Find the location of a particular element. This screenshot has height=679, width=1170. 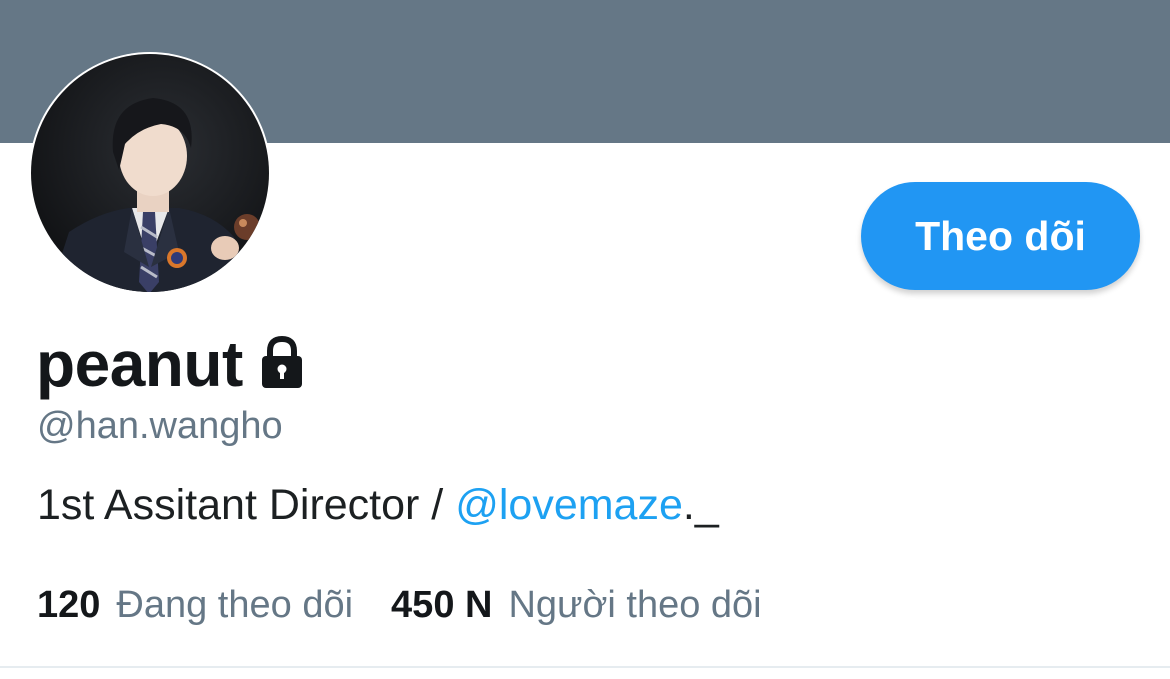

lock-icon is located at coordinates (282, 362).